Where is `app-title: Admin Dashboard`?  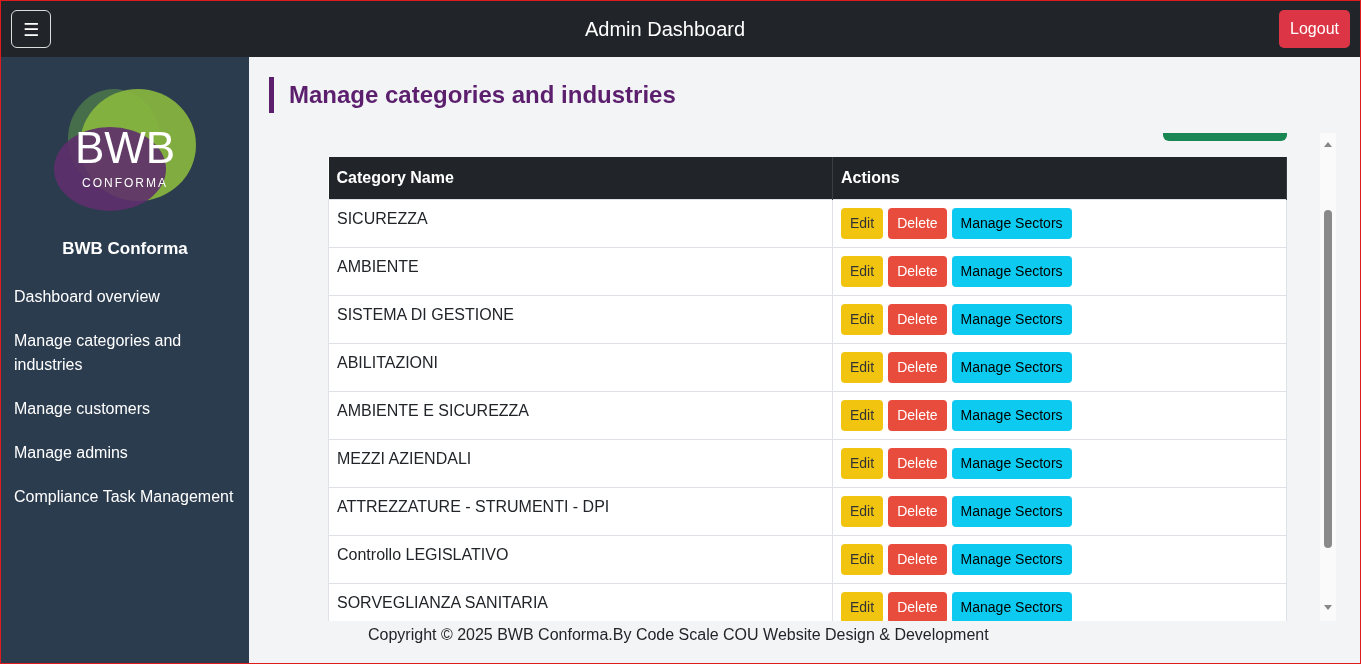 app-title: Admin Dashboard is located at coordinates (665, 29).